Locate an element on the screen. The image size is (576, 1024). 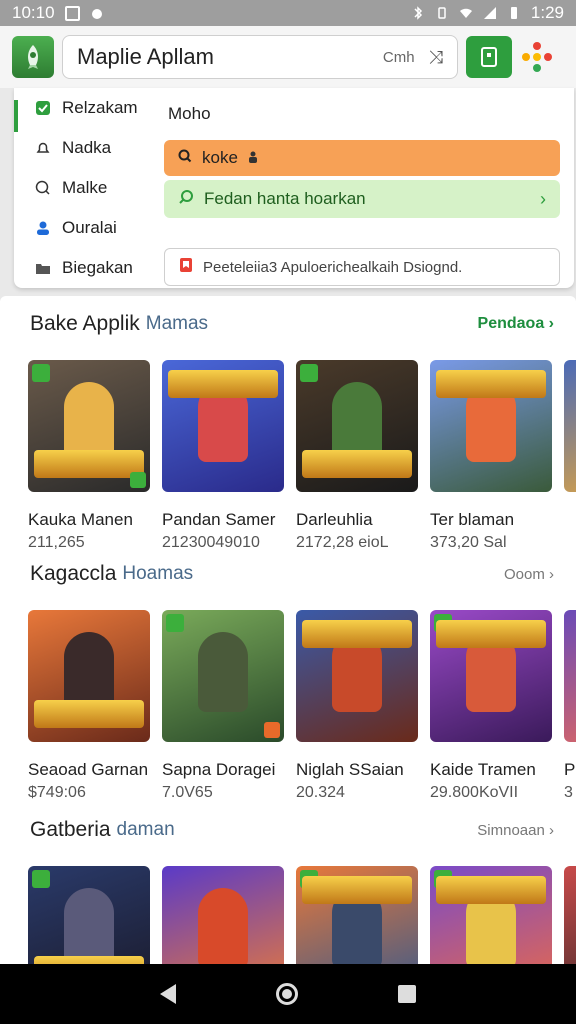
menu-item-2: Malke is located at coordinates (104, 188).